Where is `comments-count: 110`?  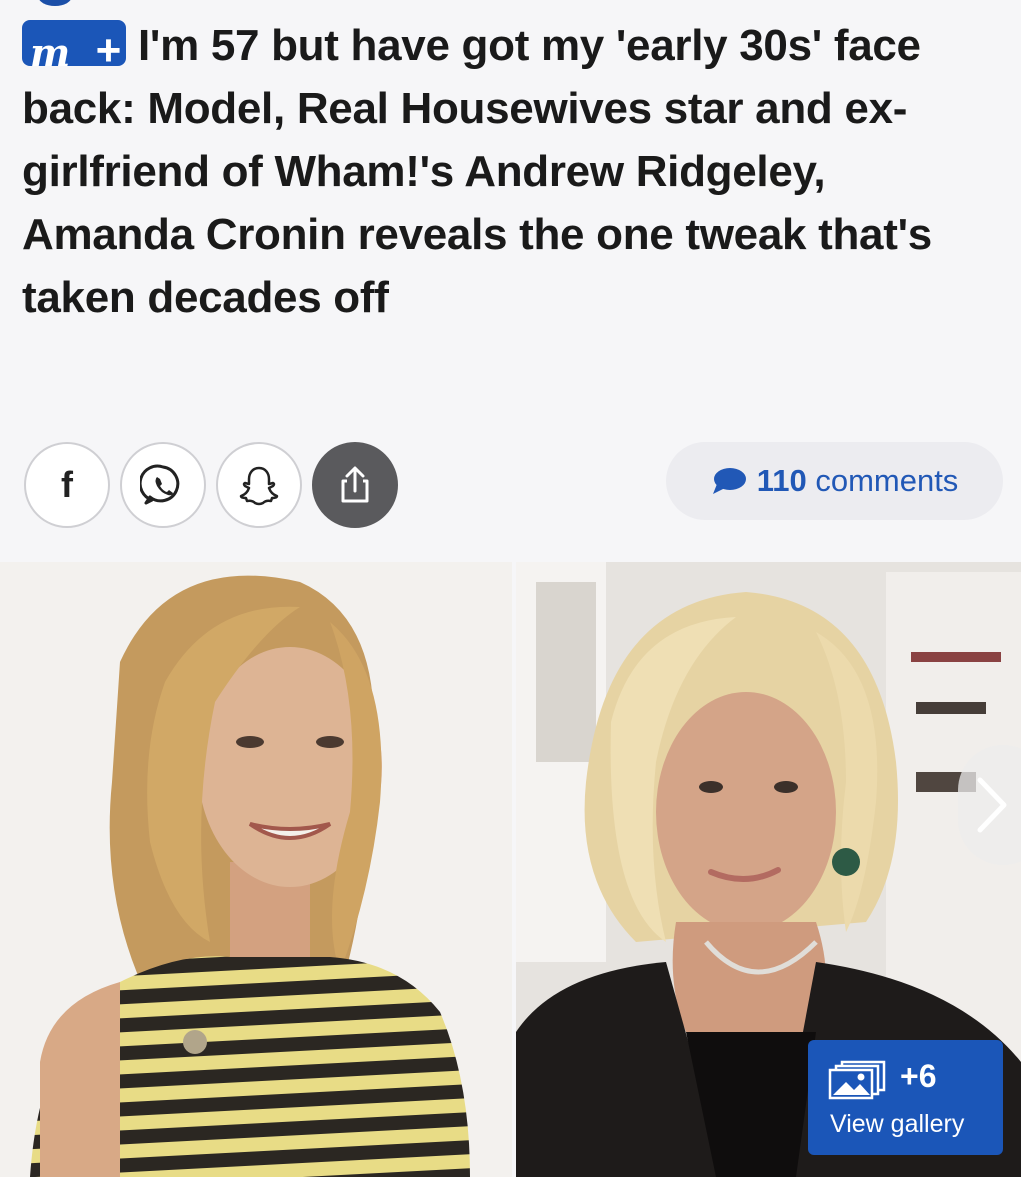 comments-count: 110 is located at coordinates (781, 480).